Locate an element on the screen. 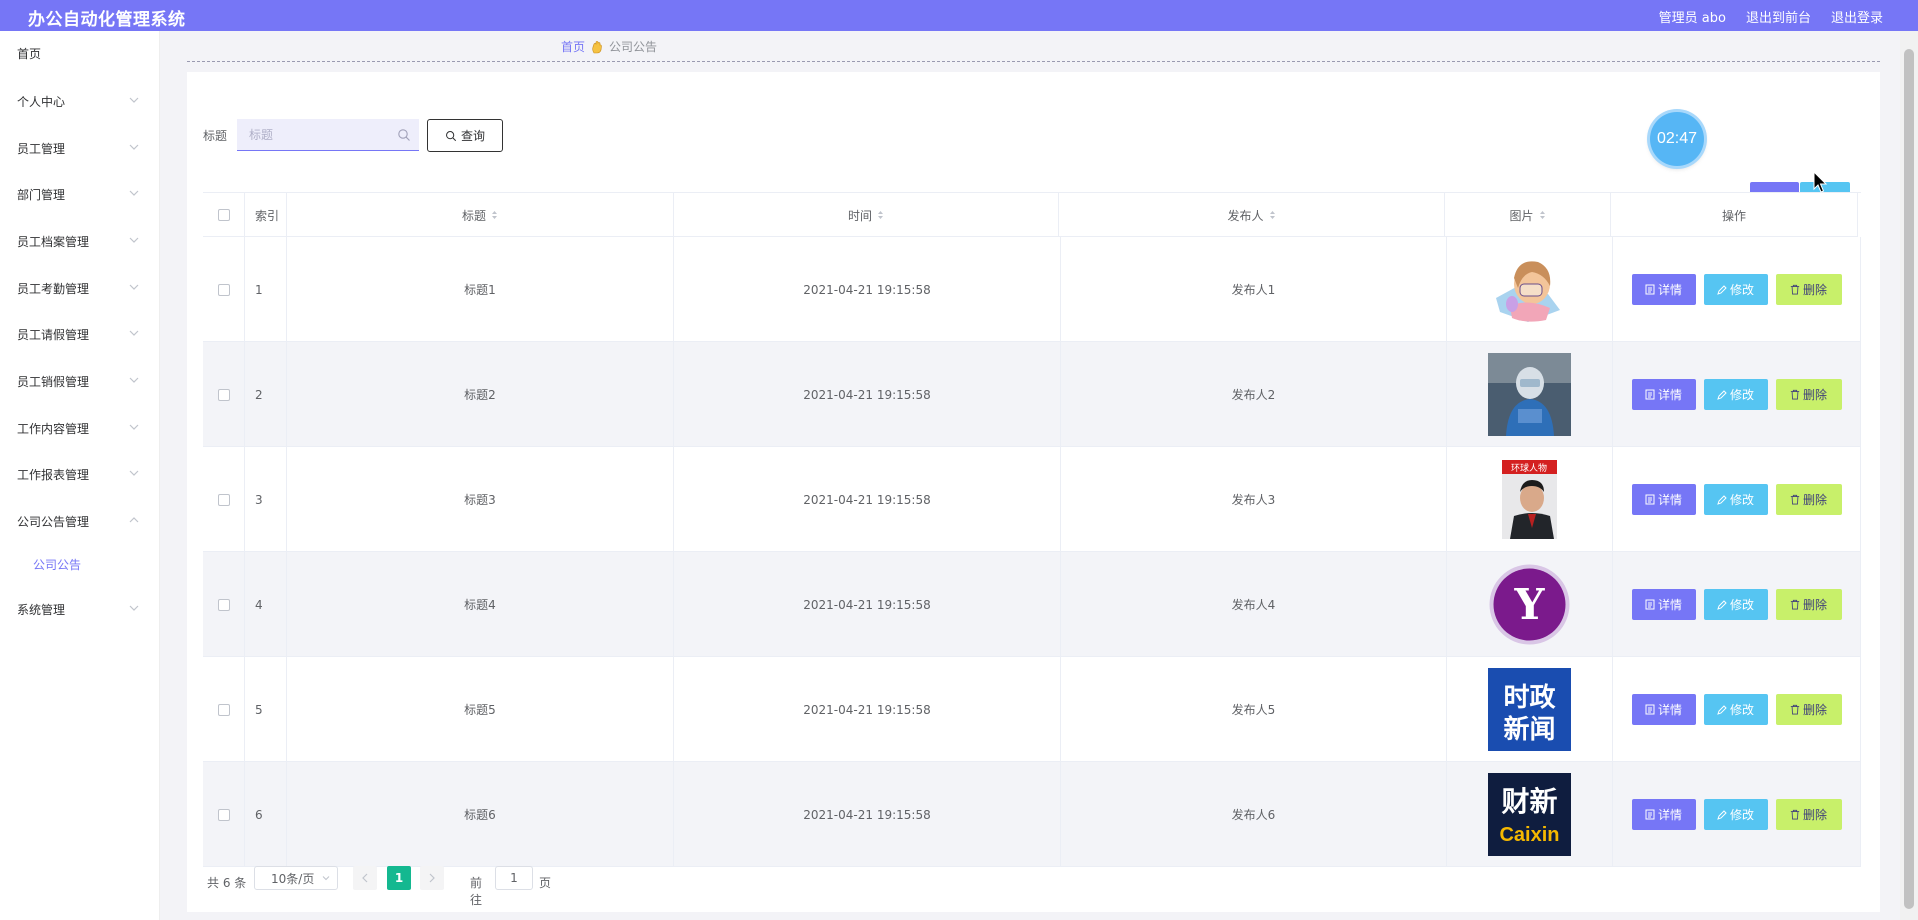  news-logo-image: 时政 新闻 is located at coordinates (1529, 709).